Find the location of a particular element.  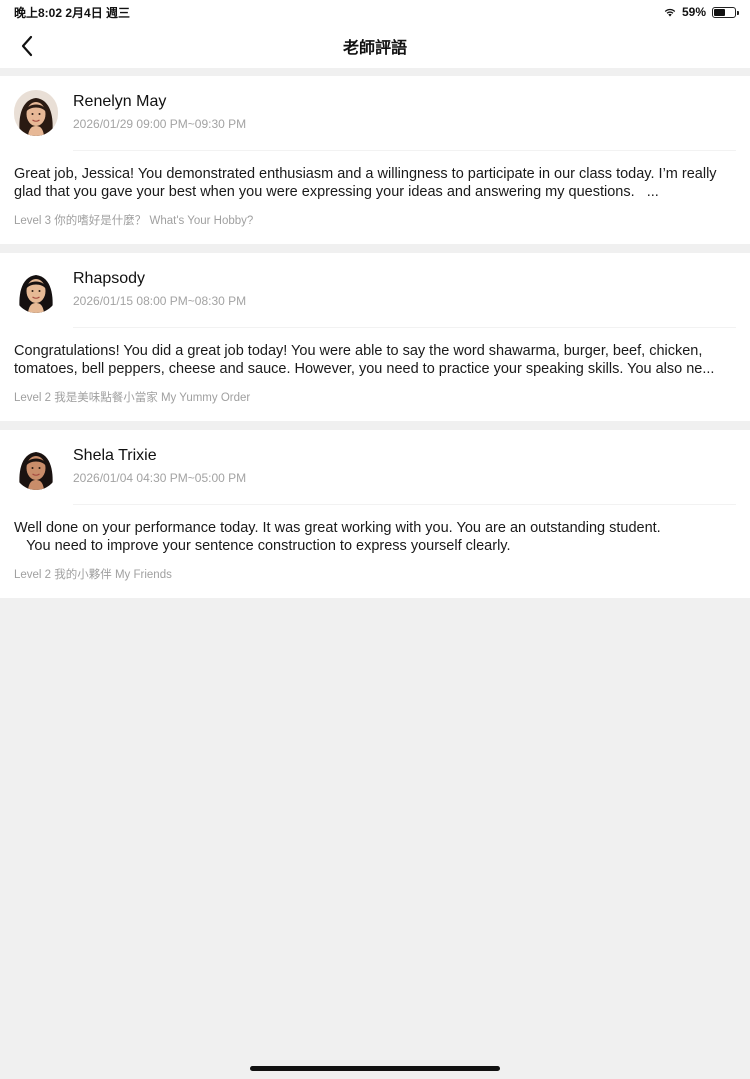

teacher-name: Shela Trixie is located at coordinates (115, 455).